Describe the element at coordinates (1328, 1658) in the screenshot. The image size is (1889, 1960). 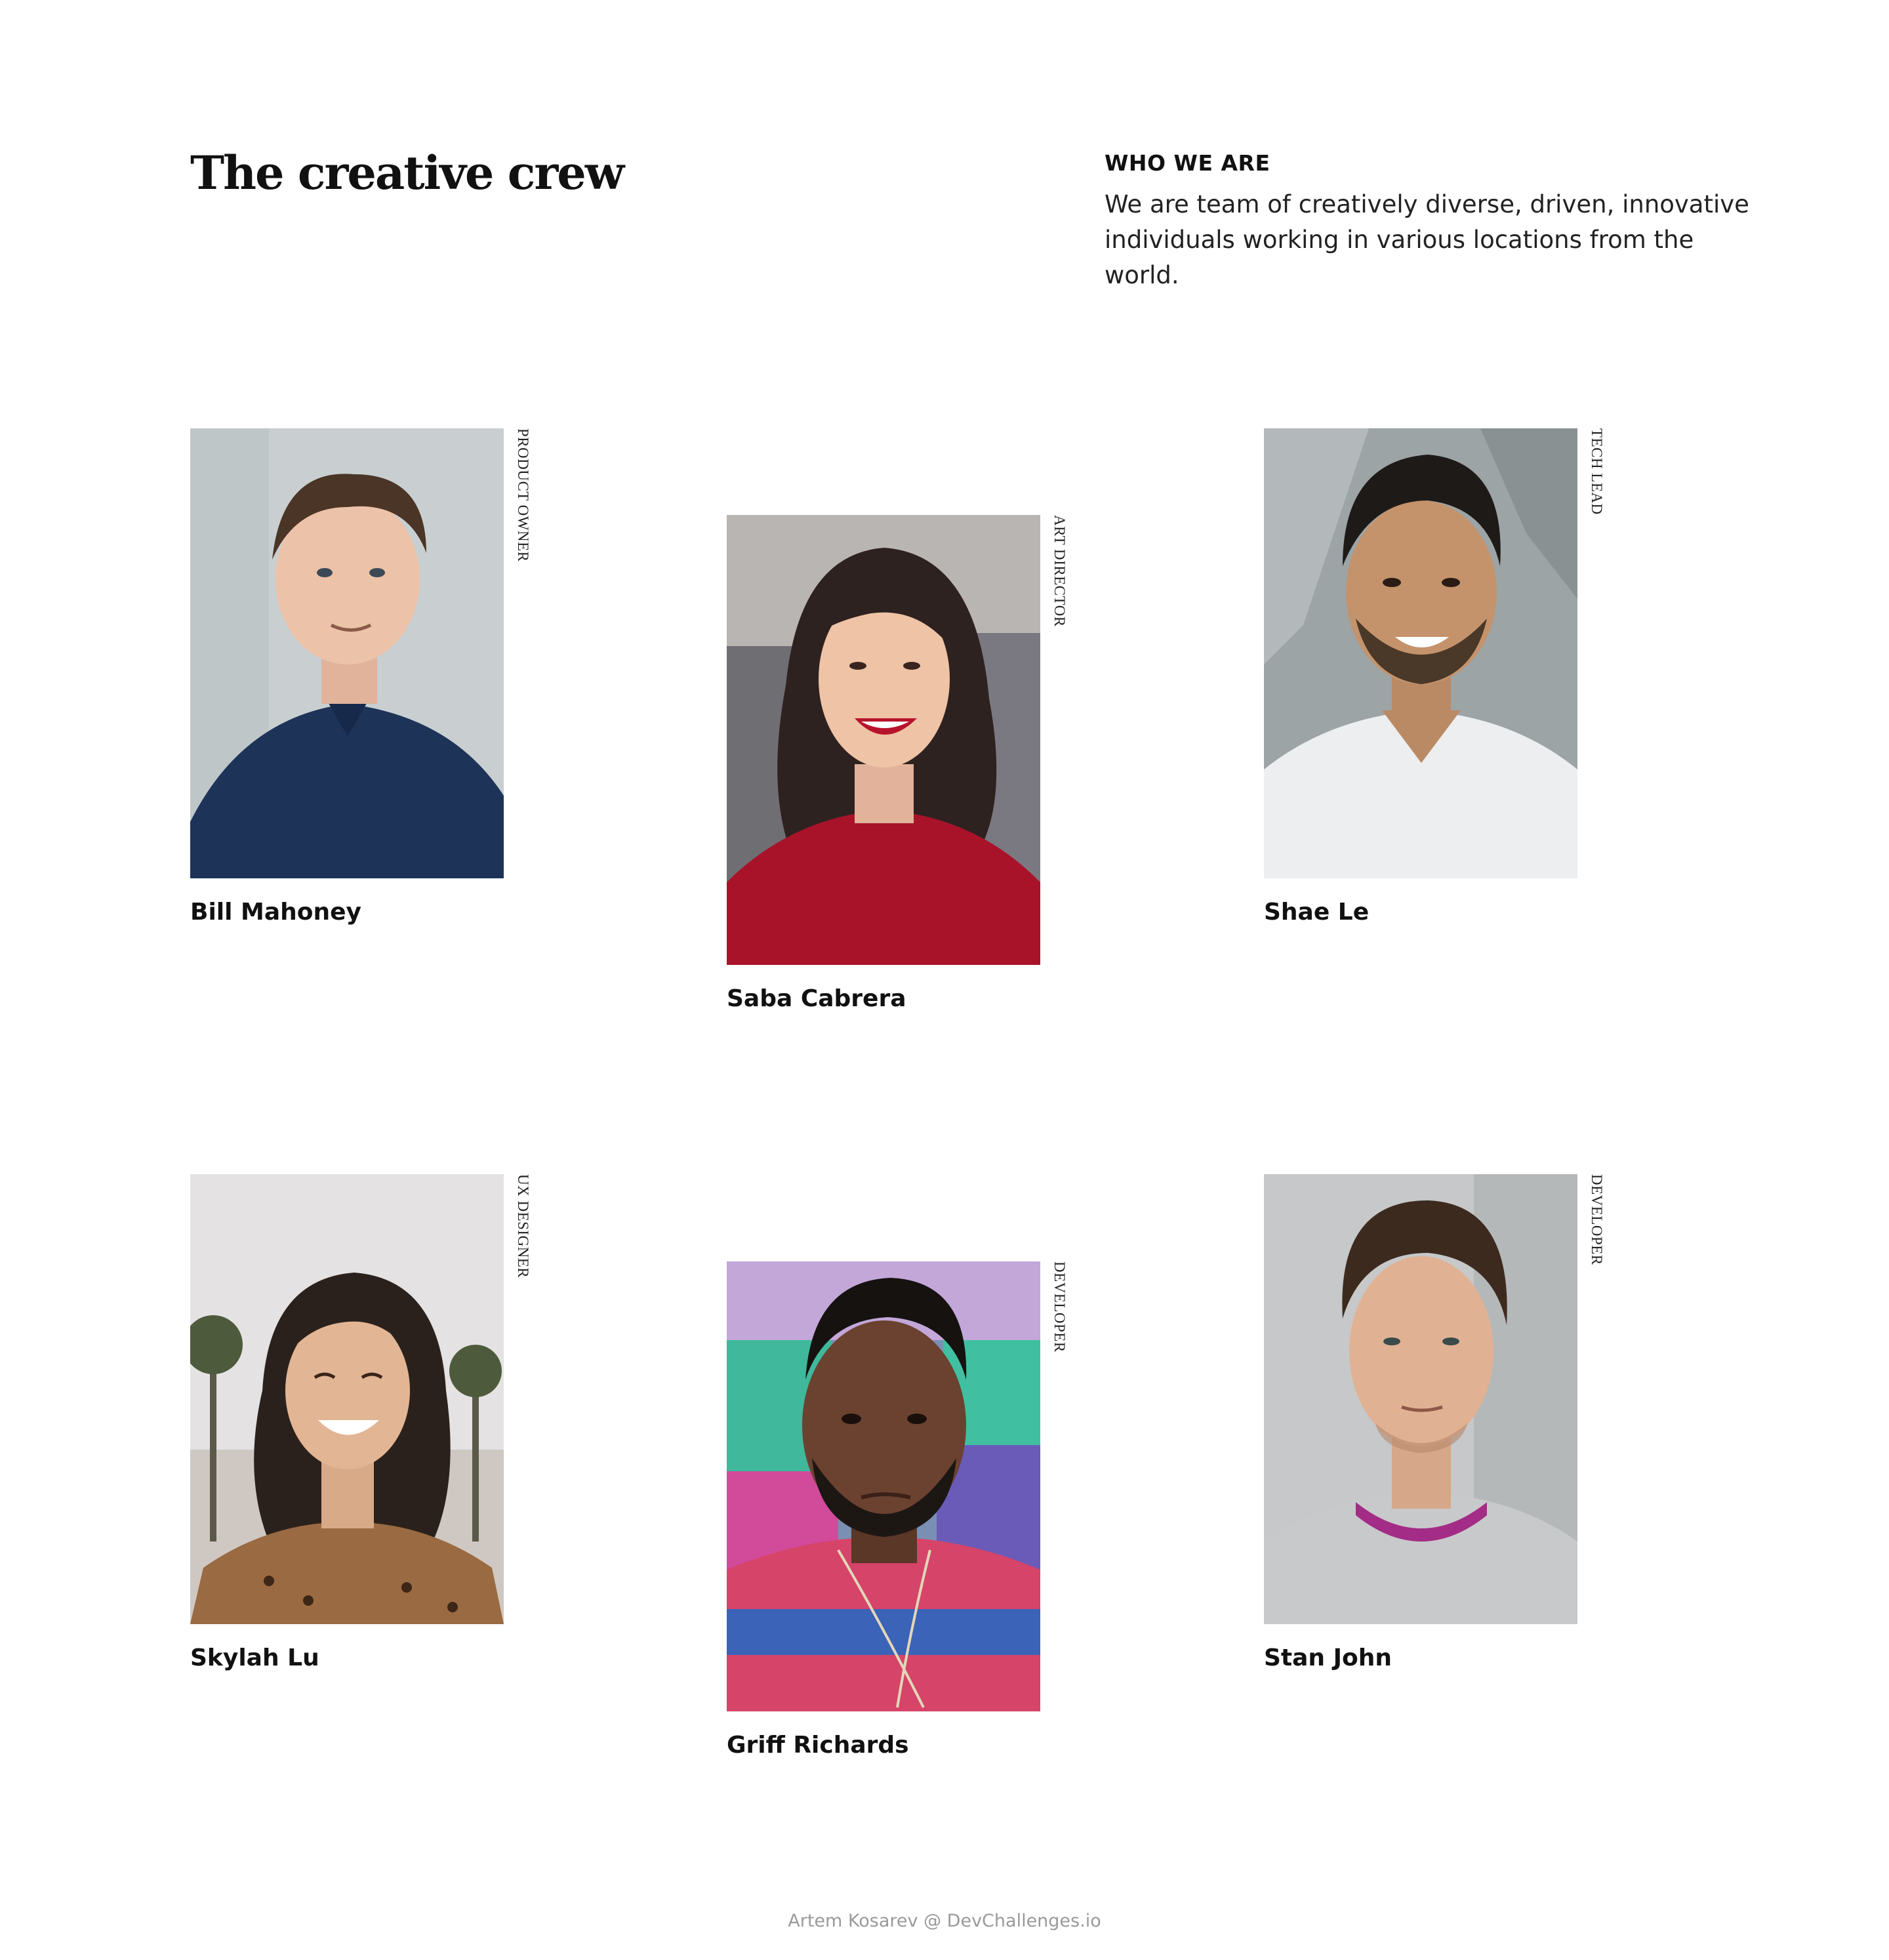
I see `member-name: Stan John` at that location.